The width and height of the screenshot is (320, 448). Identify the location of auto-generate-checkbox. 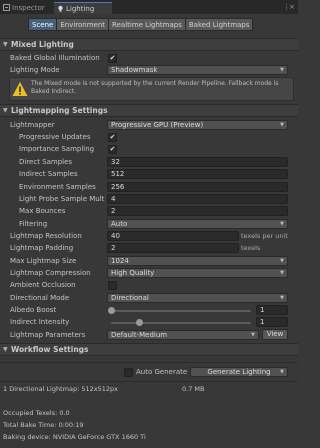
(128, 372).